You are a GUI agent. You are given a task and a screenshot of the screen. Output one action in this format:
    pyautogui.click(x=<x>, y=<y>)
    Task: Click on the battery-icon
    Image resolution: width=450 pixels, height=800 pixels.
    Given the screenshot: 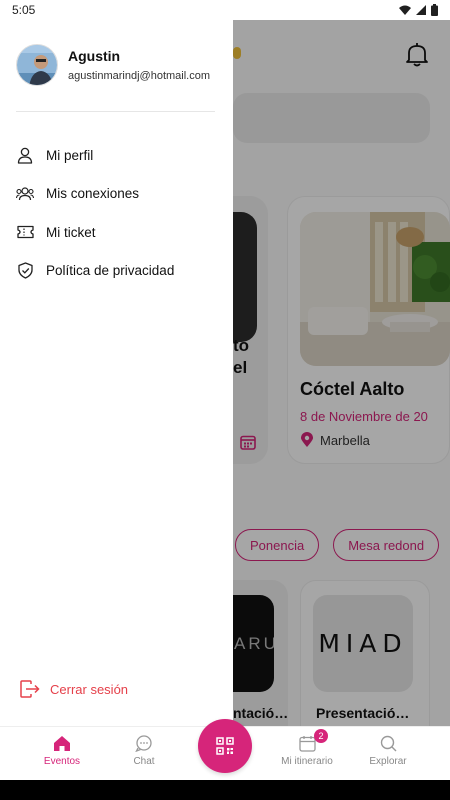 What is the action you would take?
    pyautogui.click(x=434, y=10)
    